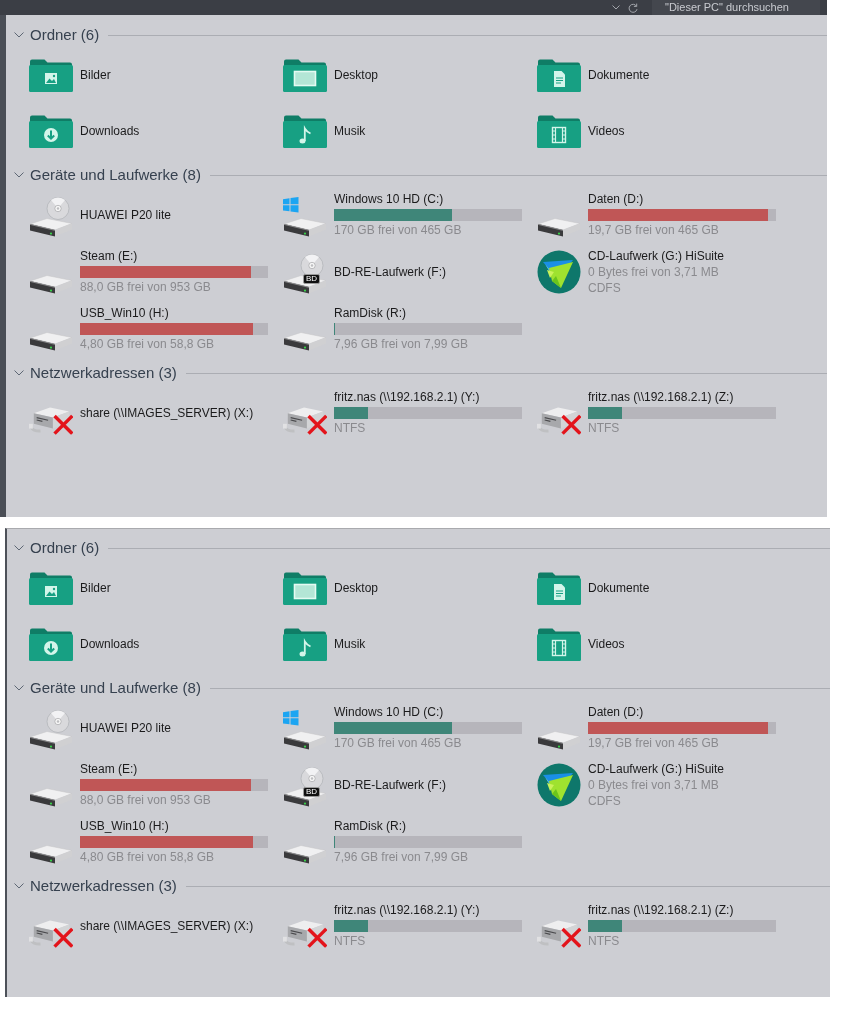 The image size is (853, 1025). I want to click on refresh-icon, so click(633, 7).